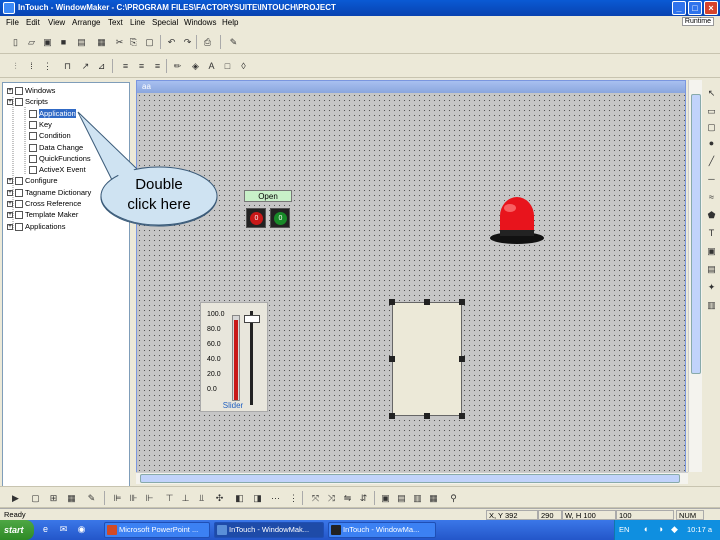 Image resolution: width=720 pixels, height=540 pixels. I want to click on tree-item: + Applications, so click(36, 227).